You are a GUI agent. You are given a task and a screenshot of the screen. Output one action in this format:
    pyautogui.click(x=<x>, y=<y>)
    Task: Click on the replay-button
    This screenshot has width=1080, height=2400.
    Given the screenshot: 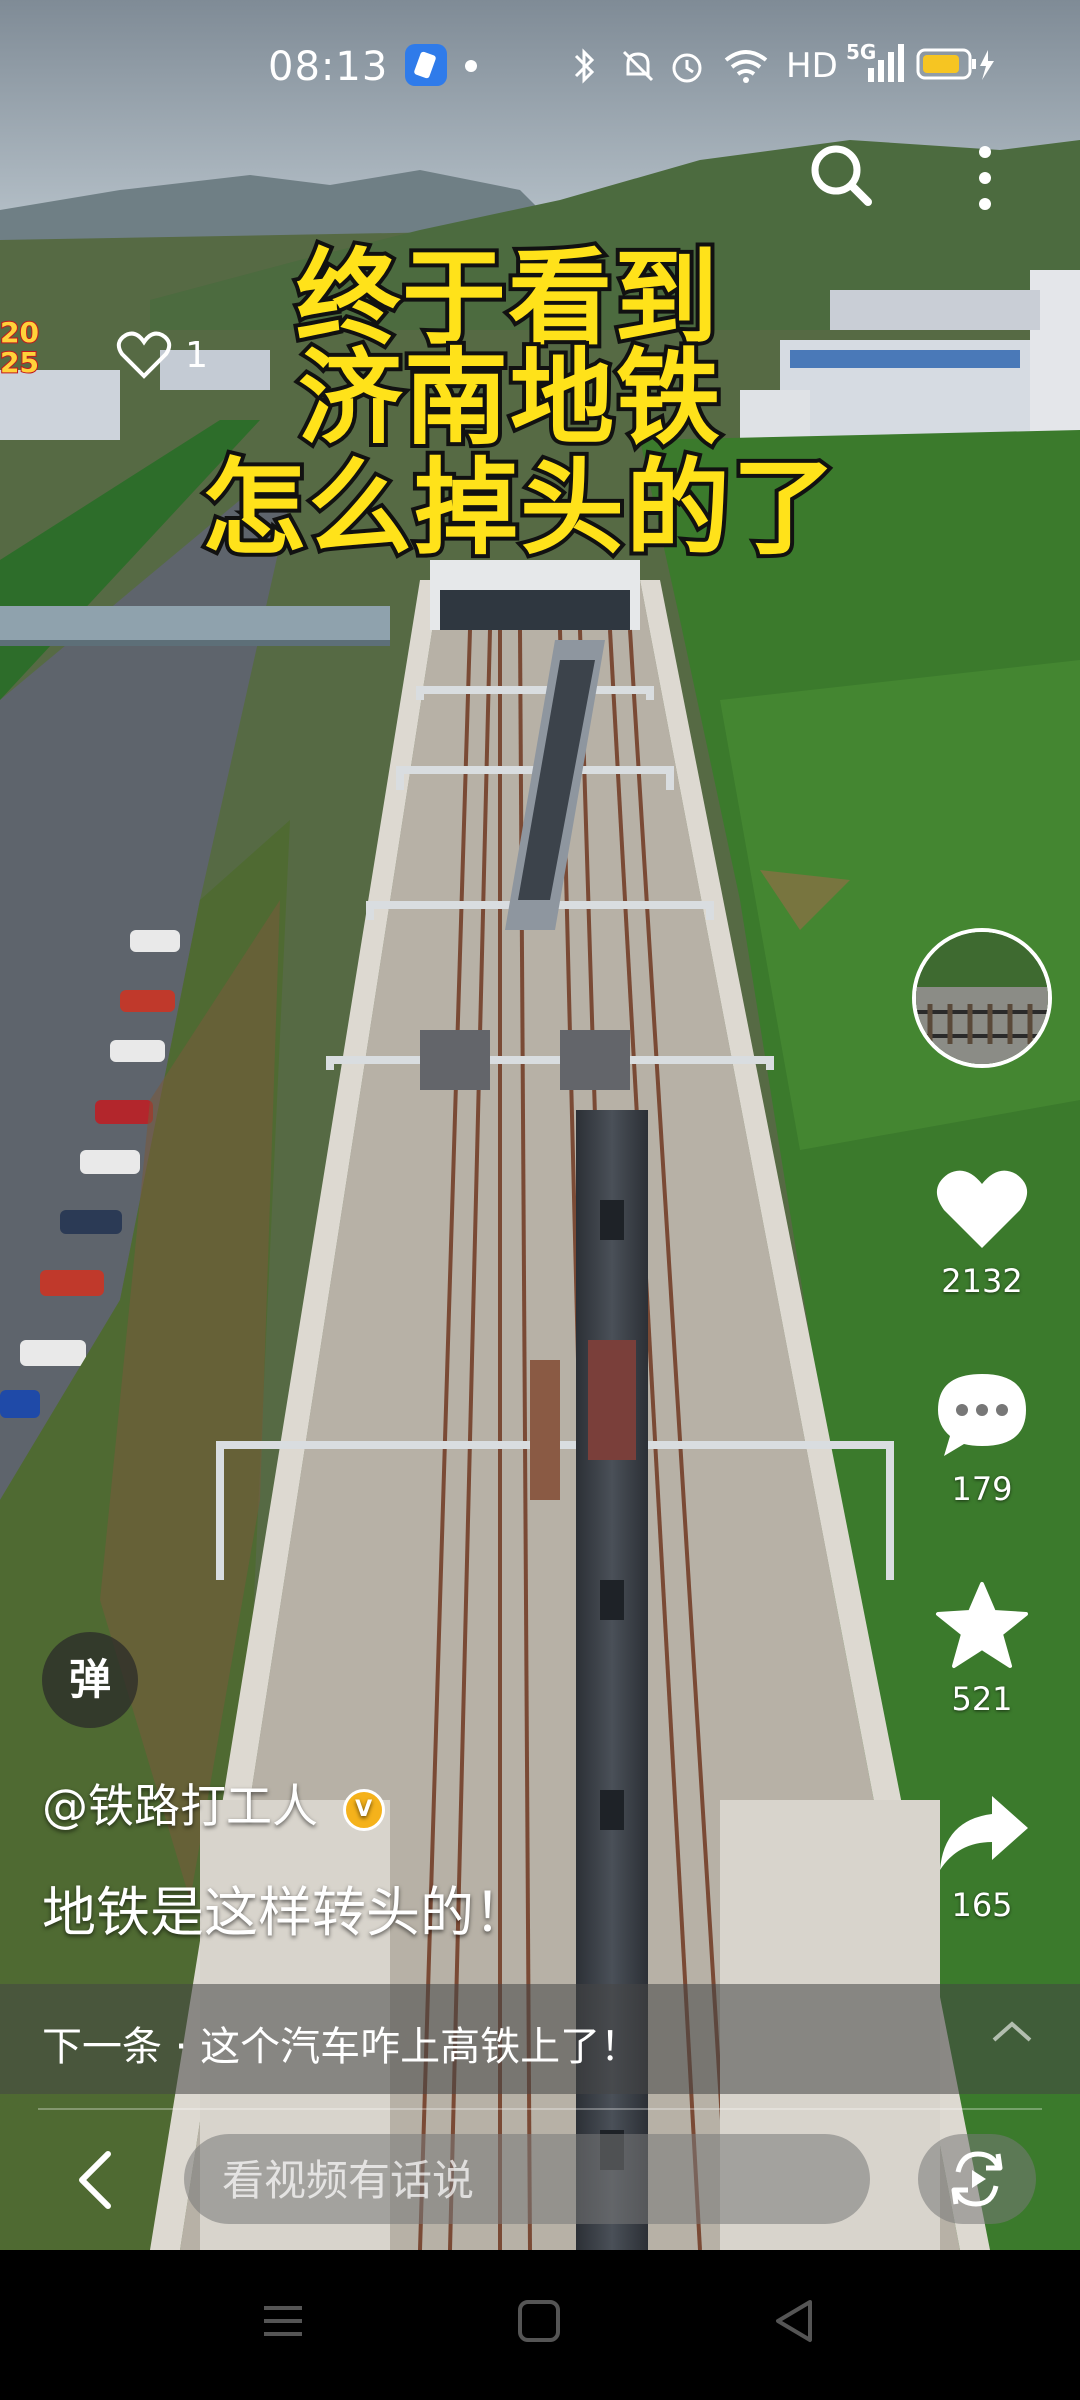 What is the action you would take?
    pyautogui.click(x=977, y=2179)
    